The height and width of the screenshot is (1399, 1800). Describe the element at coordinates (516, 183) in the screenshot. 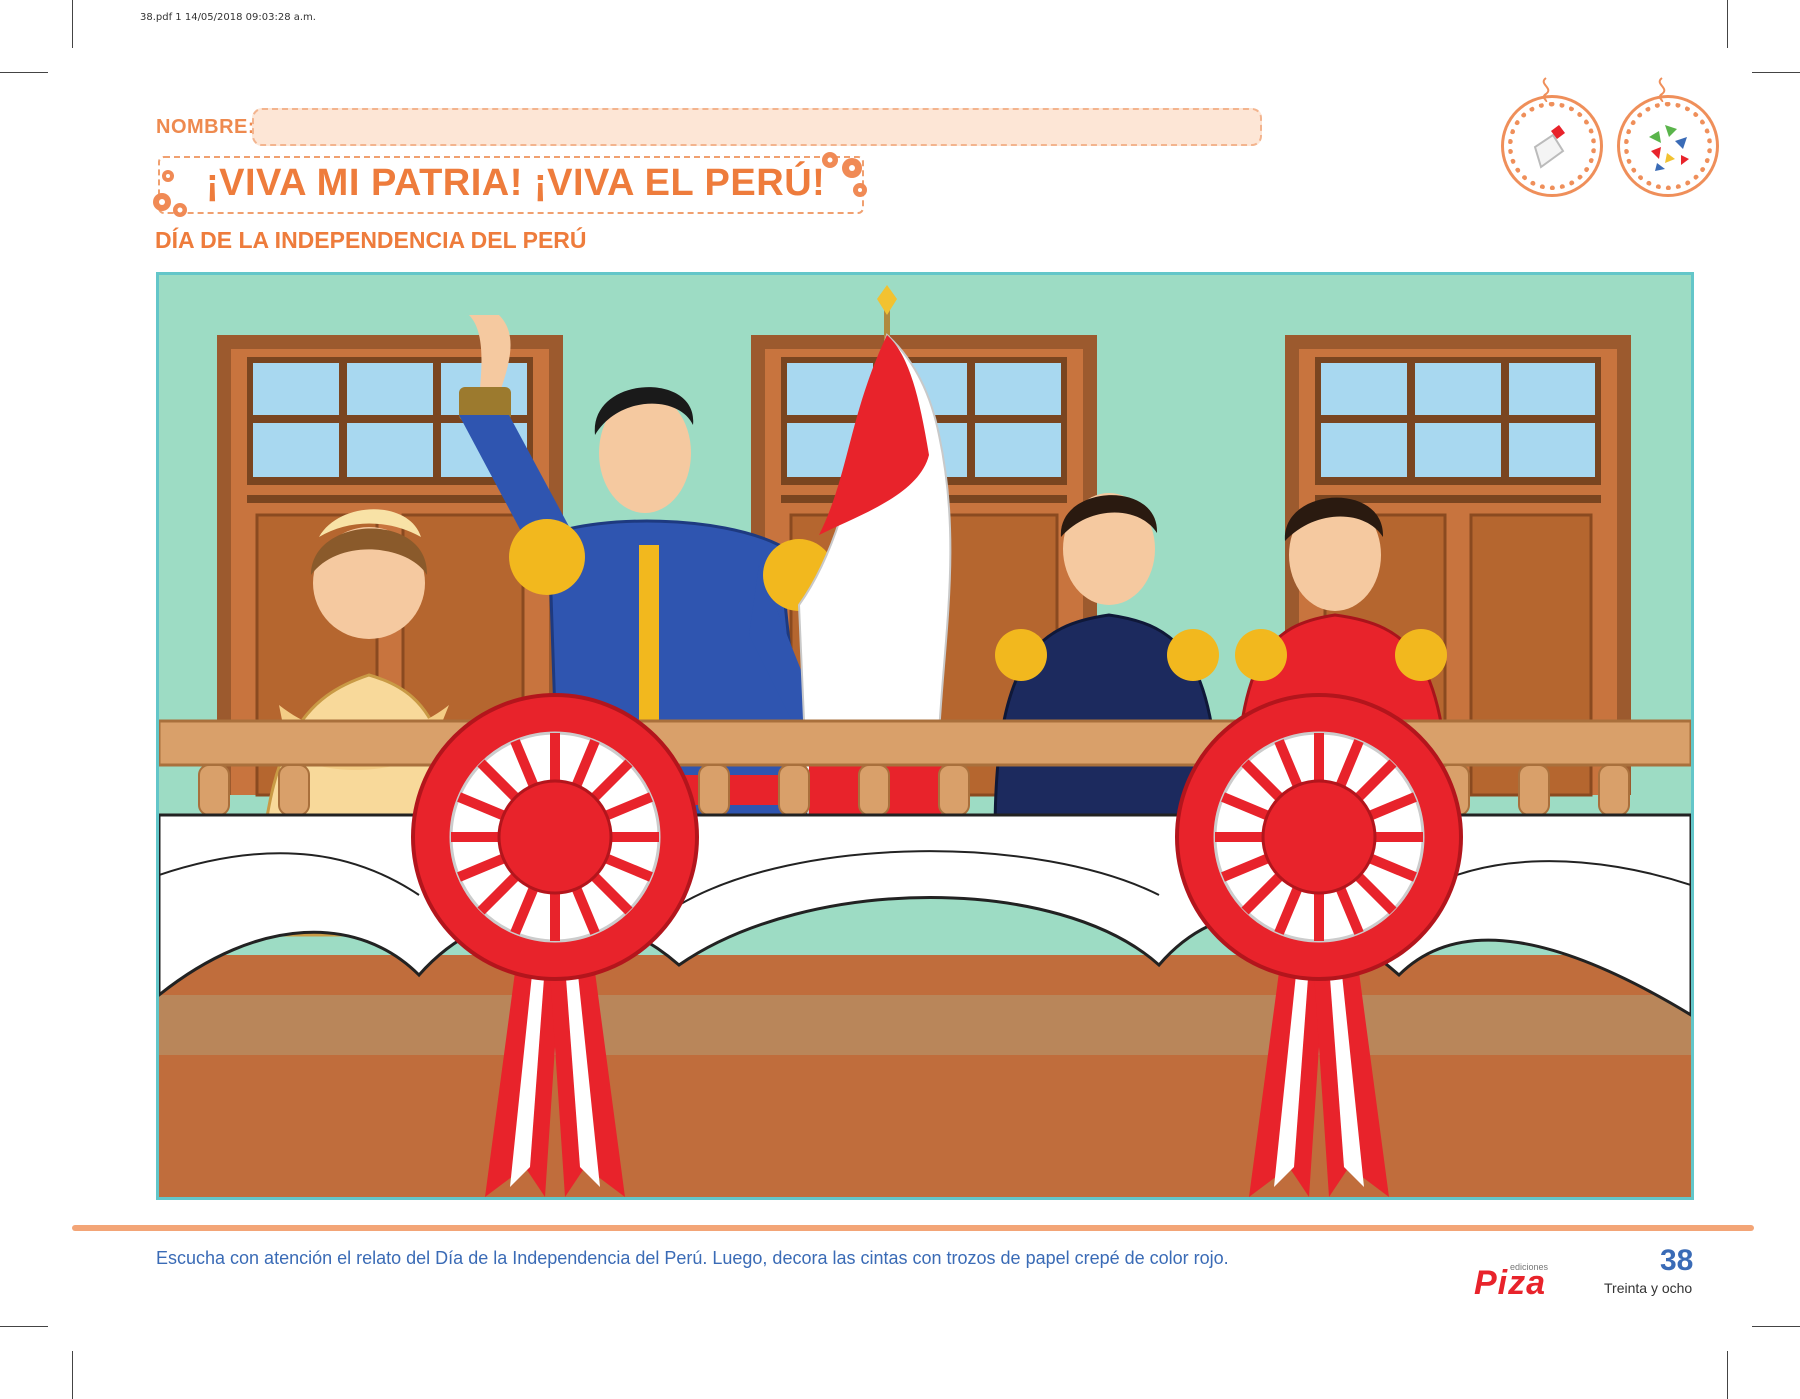

I see `page-title: ¡VIVA MI PATRIA! ¡VIVA EL PERÚ!` at that location.